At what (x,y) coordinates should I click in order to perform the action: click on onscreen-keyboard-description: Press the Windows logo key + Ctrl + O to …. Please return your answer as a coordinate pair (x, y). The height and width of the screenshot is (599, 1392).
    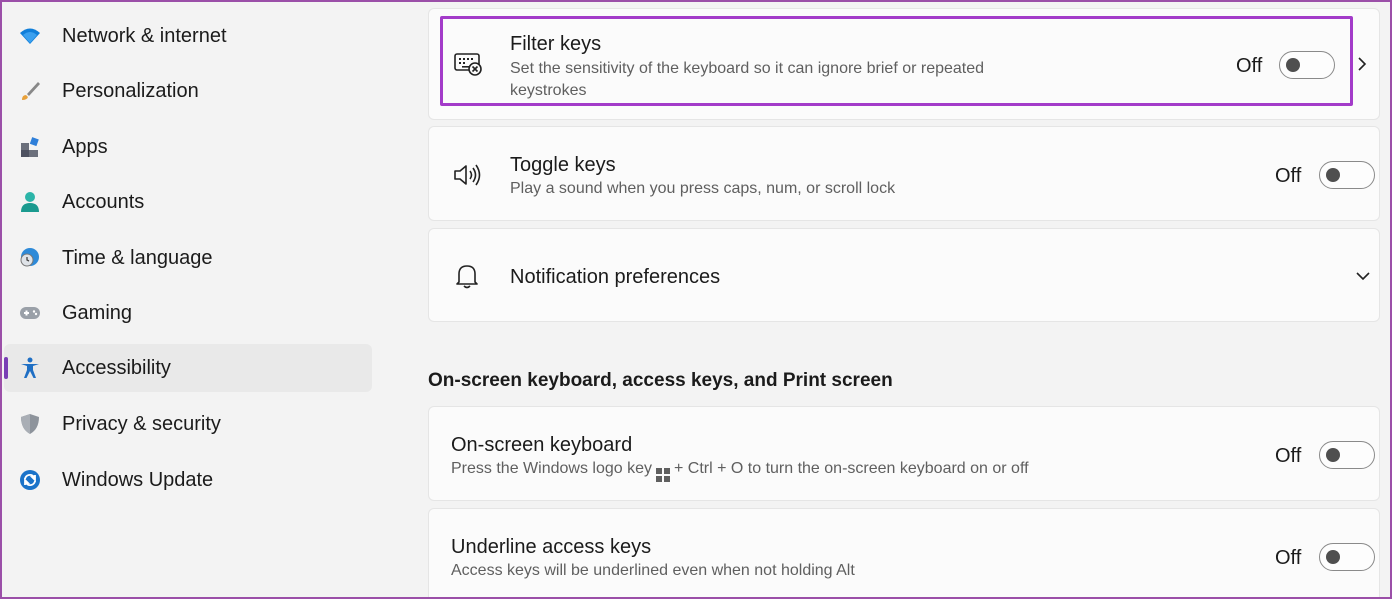
    Looking at the image, I should click on (740, 470).